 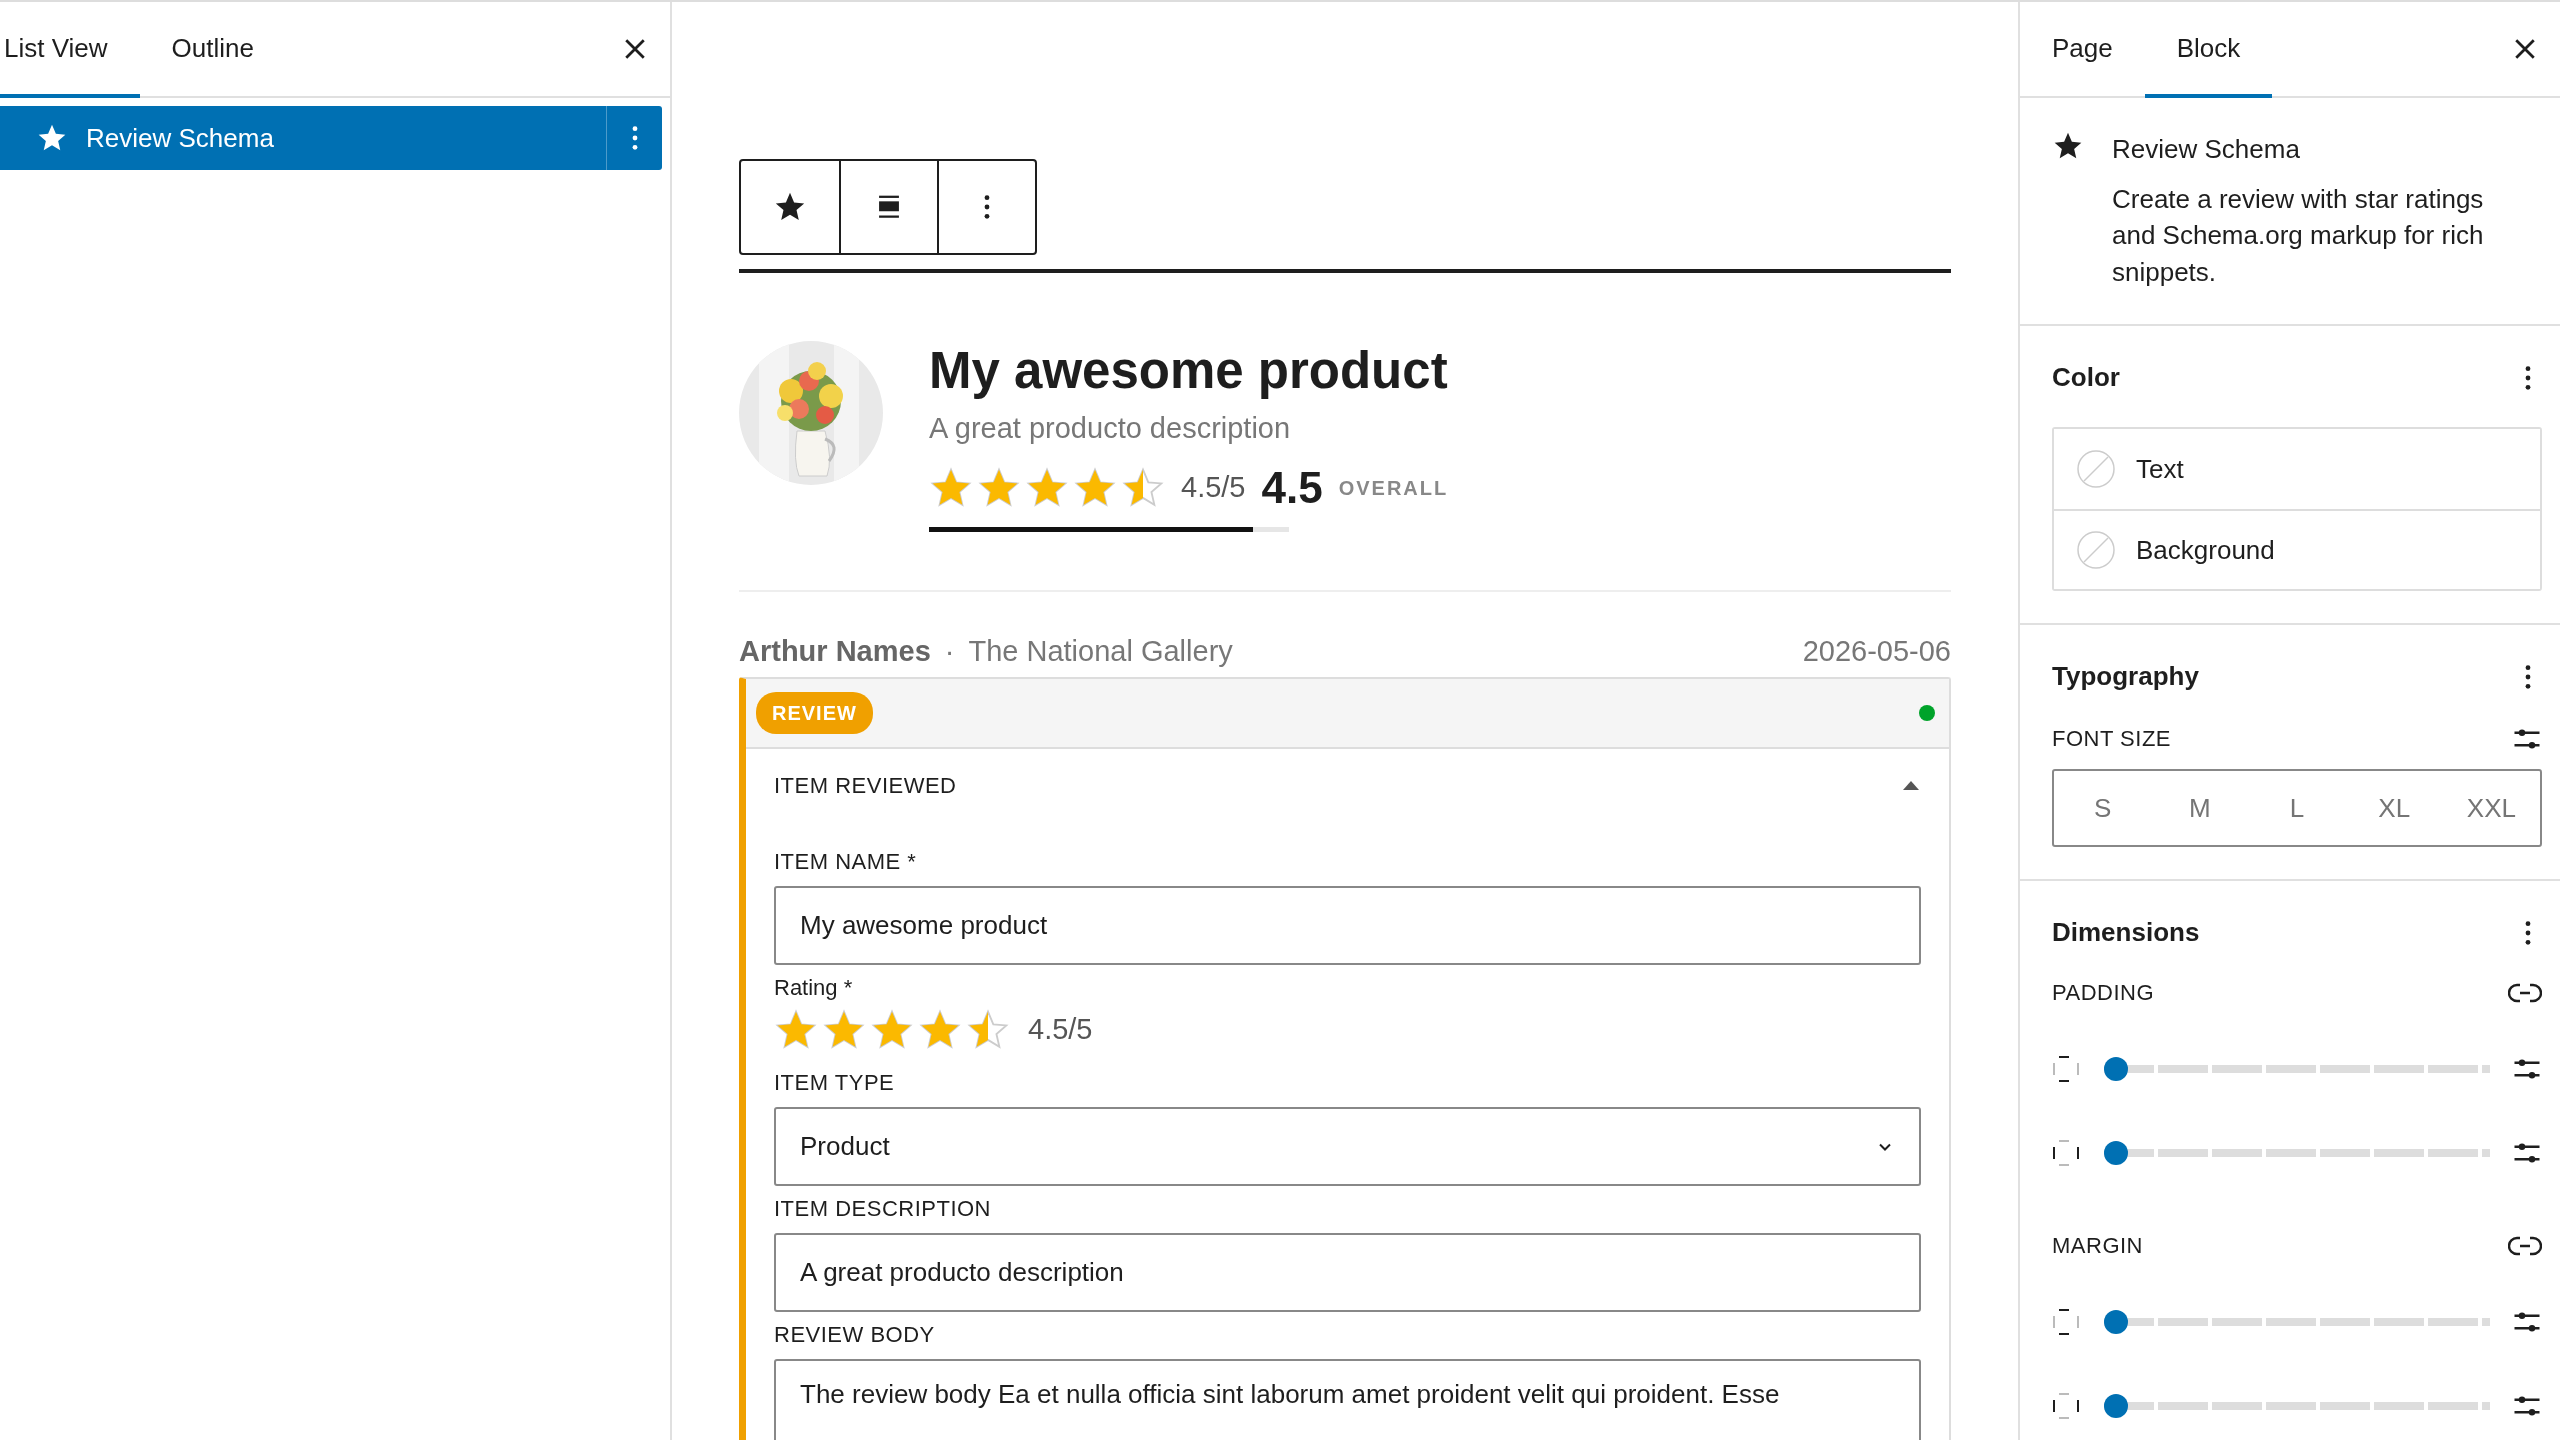 I want to click on input-field: My awesome product, so click(x=1347, y=926).